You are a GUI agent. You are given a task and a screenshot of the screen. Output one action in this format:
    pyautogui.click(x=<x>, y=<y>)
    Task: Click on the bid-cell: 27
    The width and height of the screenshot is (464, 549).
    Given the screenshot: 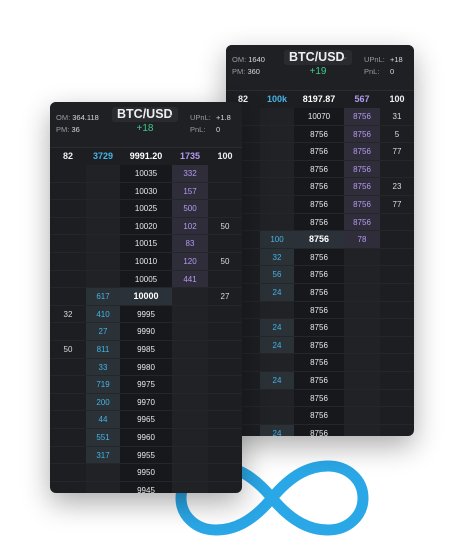 What is the action you would take?
    pyautogui.click(x=103, y=331)
    